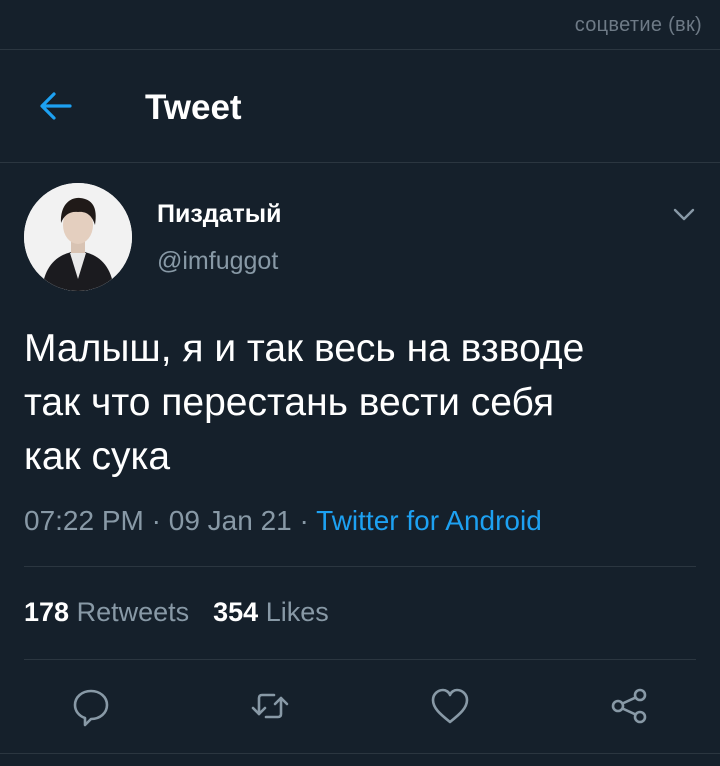 The width and height of the screenshot is (720, 766). I want to click on tweet-text-line: так что перестань вести себя, so click(289, 402).